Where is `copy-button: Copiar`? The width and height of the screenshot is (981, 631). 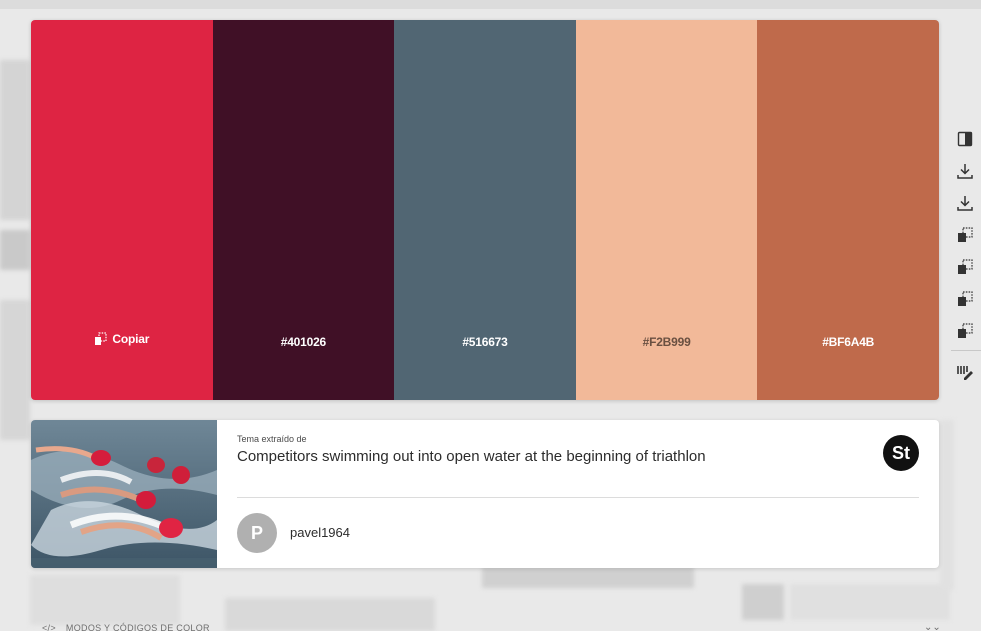
copy-button: Copiar is located at coordinates (121, 339).